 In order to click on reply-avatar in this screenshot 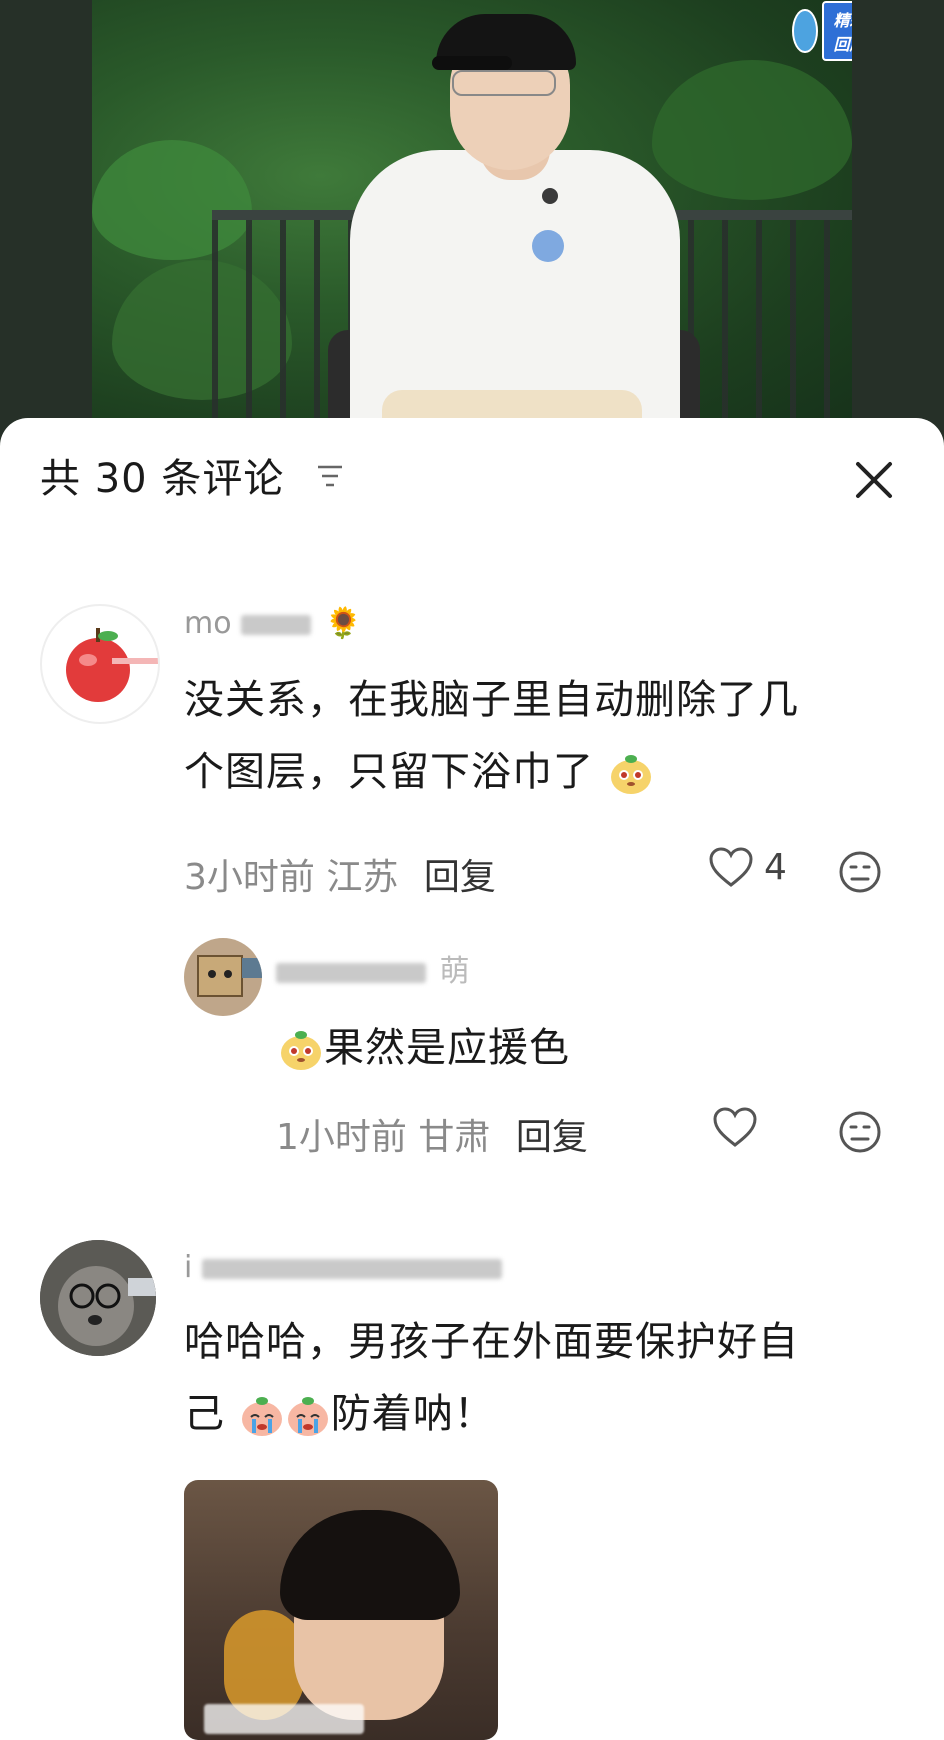, I will do `click(223, 977)`.